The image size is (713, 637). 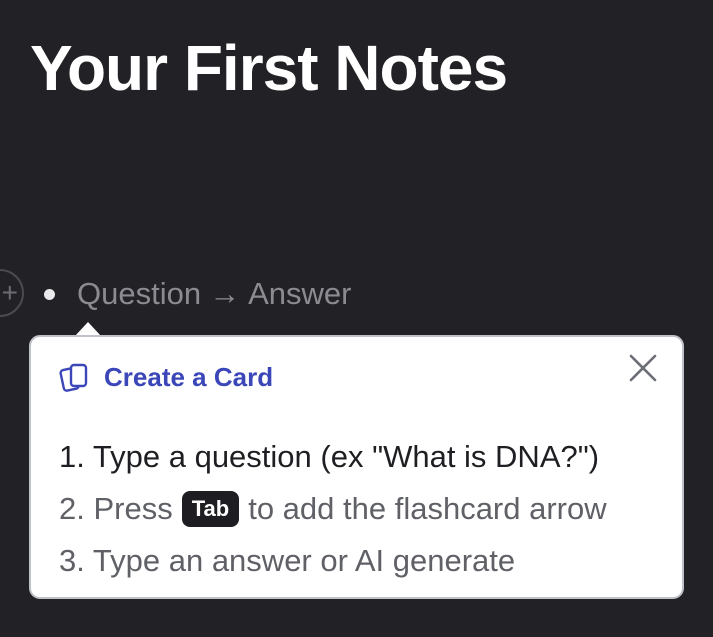 What do you see at coordinates (49, 294) in the screenshot?
I see `bullet-icon` at bounding box center [49, 294].